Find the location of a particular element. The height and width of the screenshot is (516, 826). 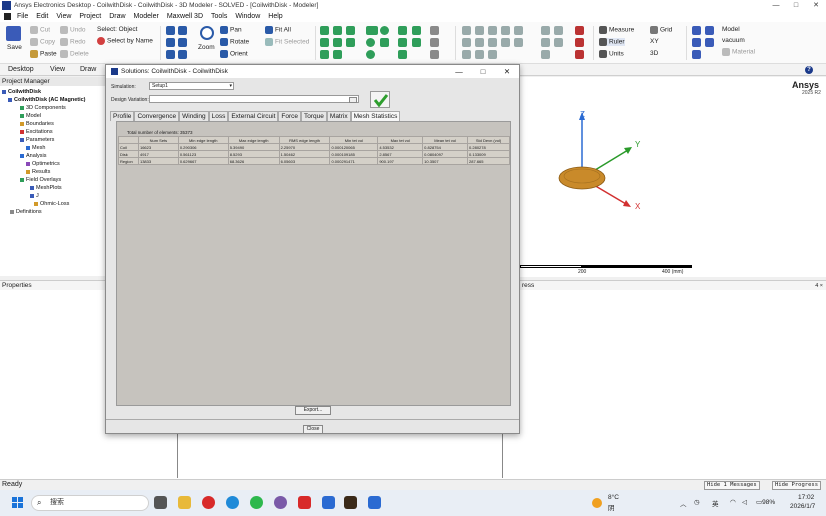

clock-time: 17:02 is located at coordinates (806, 497).